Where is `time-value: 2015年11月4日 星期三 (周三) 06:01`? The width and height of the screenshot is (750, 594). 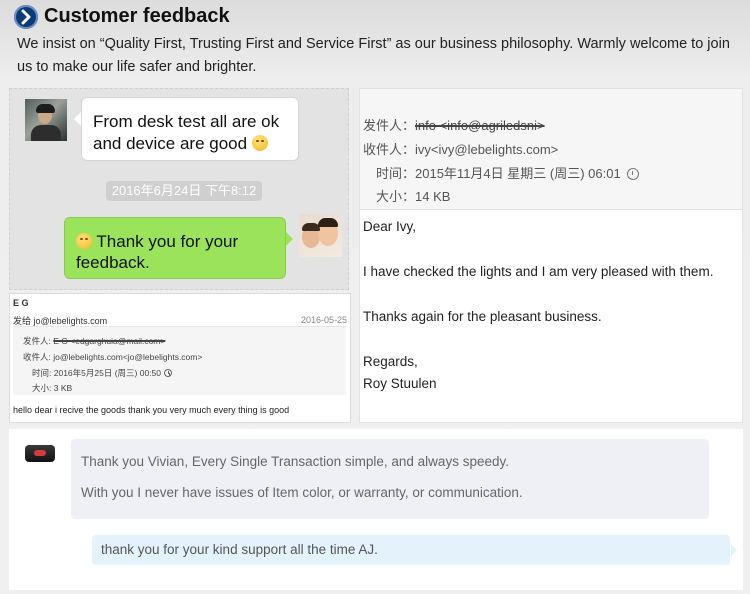 time-value: 2015年11月4日 星期三 (周三) 06:01 is located at coordinates (518, 173).